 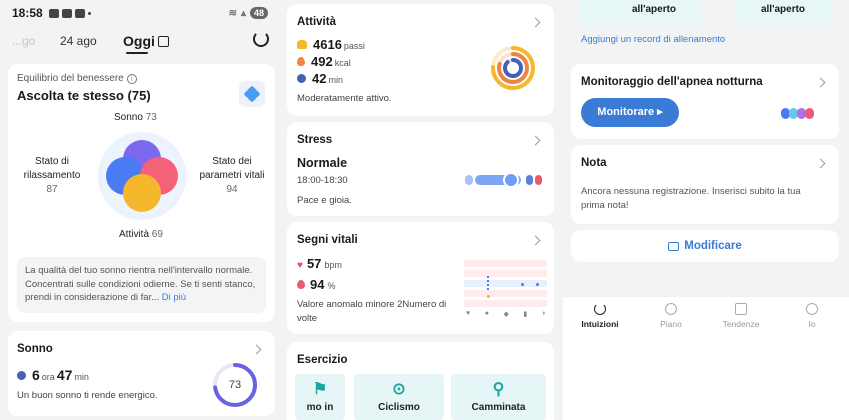 I want to click on exercise-tile-label: mo in, so click(x=320, y=407).